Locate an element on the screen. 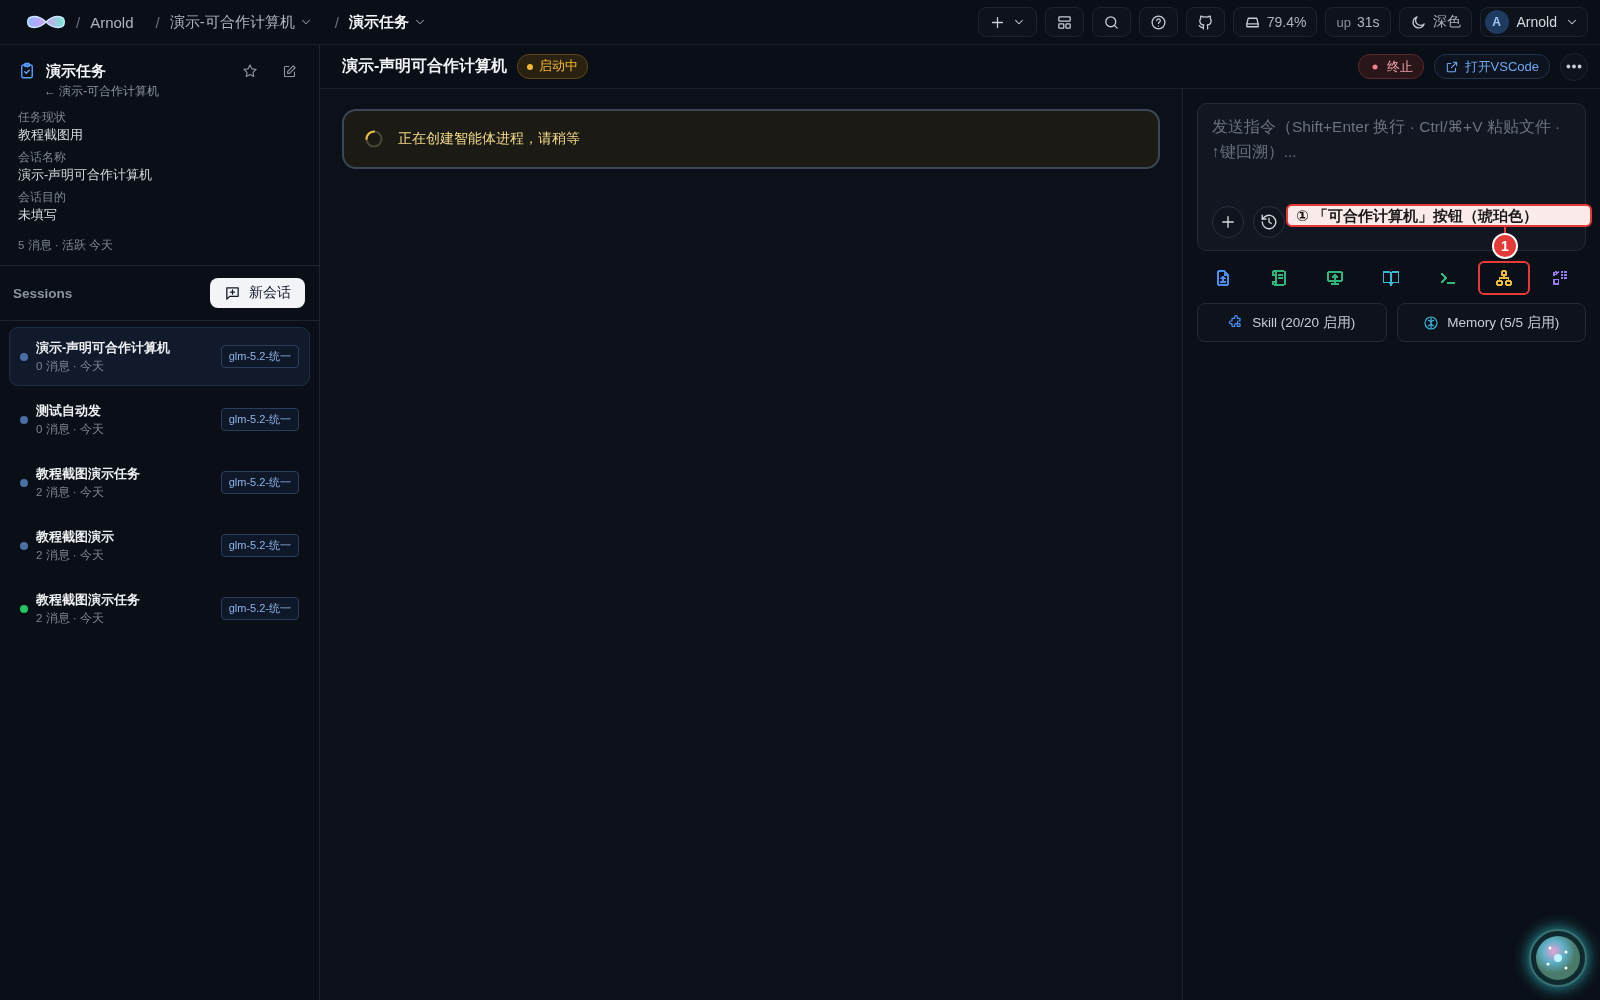 Image resolution: width=1600 pixels, height=1000 pixels. field-label: 会话目的 is located at coordinates (42, 197).